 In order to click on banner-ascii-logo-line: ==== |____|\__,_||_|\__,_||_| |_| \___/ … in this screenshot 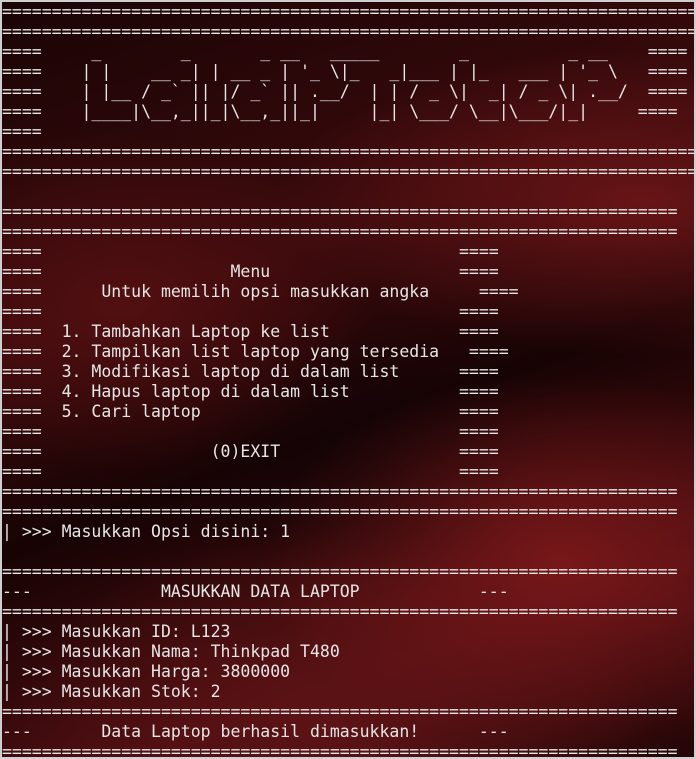, I will do `click(340, 111)`.